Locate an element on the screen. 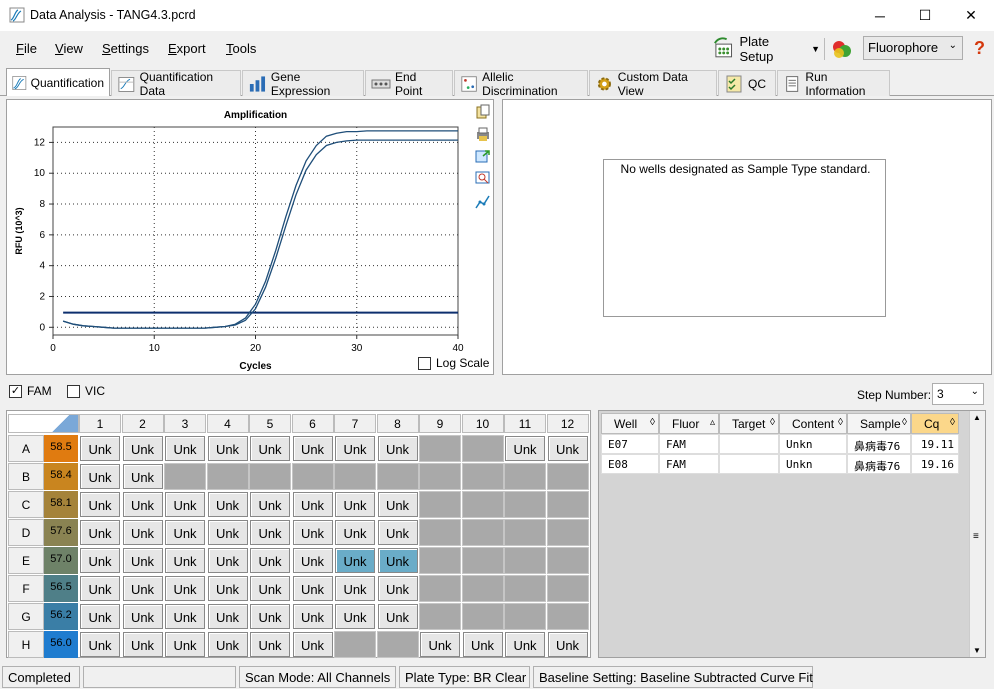  log-scale-checkbox is located at coordinates (424, 363).